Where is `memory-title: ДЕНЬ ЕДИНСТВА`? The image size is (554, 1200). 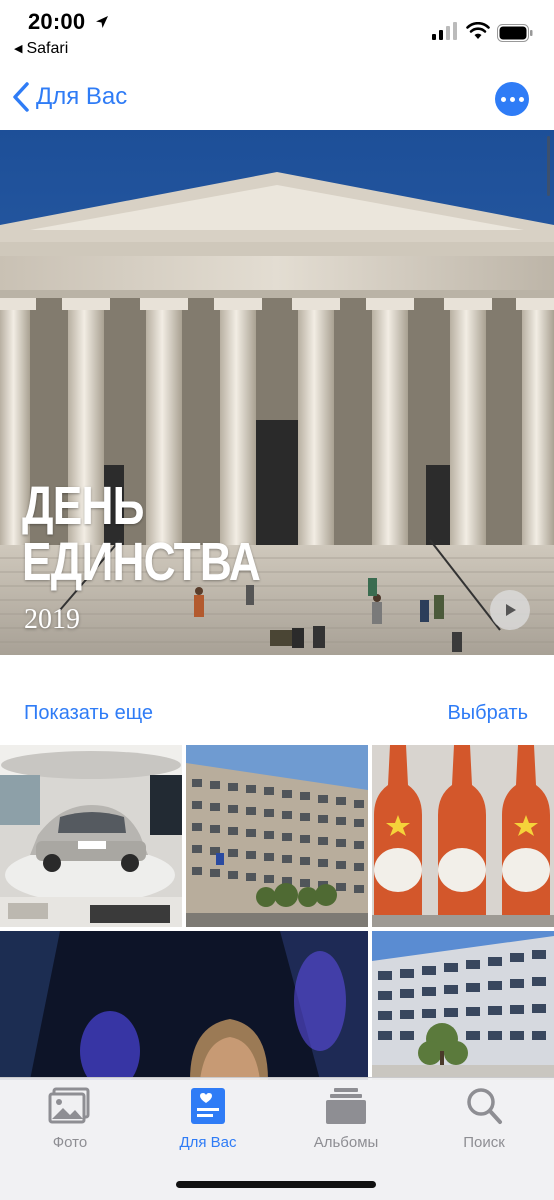 memory-title: ДЕНЬ ЕДИНСТВА is located at coordinates (141, 534).